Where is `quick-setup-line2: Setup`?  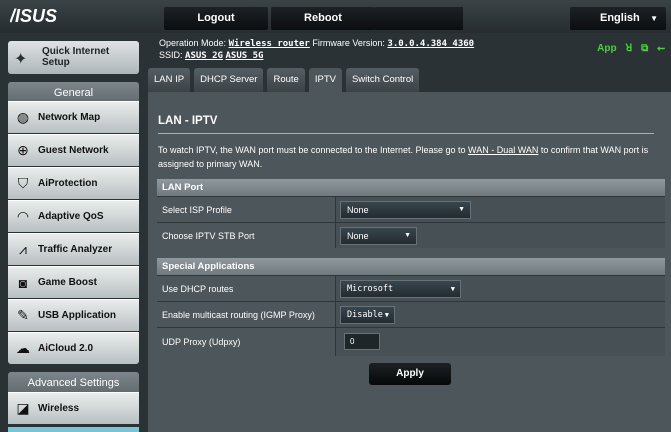
quick-setup-line2: Setup is located at coordinates (56, 62).